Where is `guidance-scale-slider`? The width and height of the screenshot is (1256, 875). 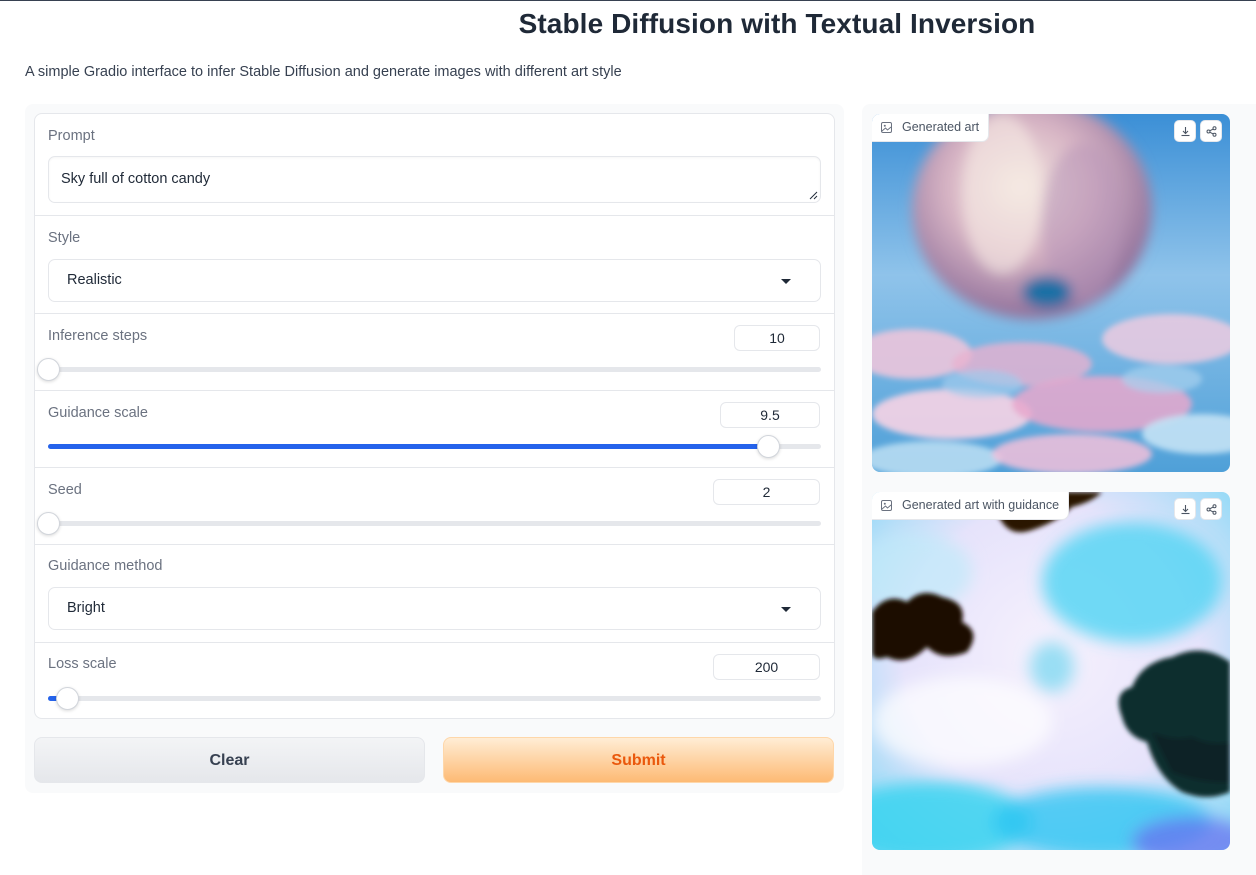 guidance-scale-slider is located at coordinates (434, 446).